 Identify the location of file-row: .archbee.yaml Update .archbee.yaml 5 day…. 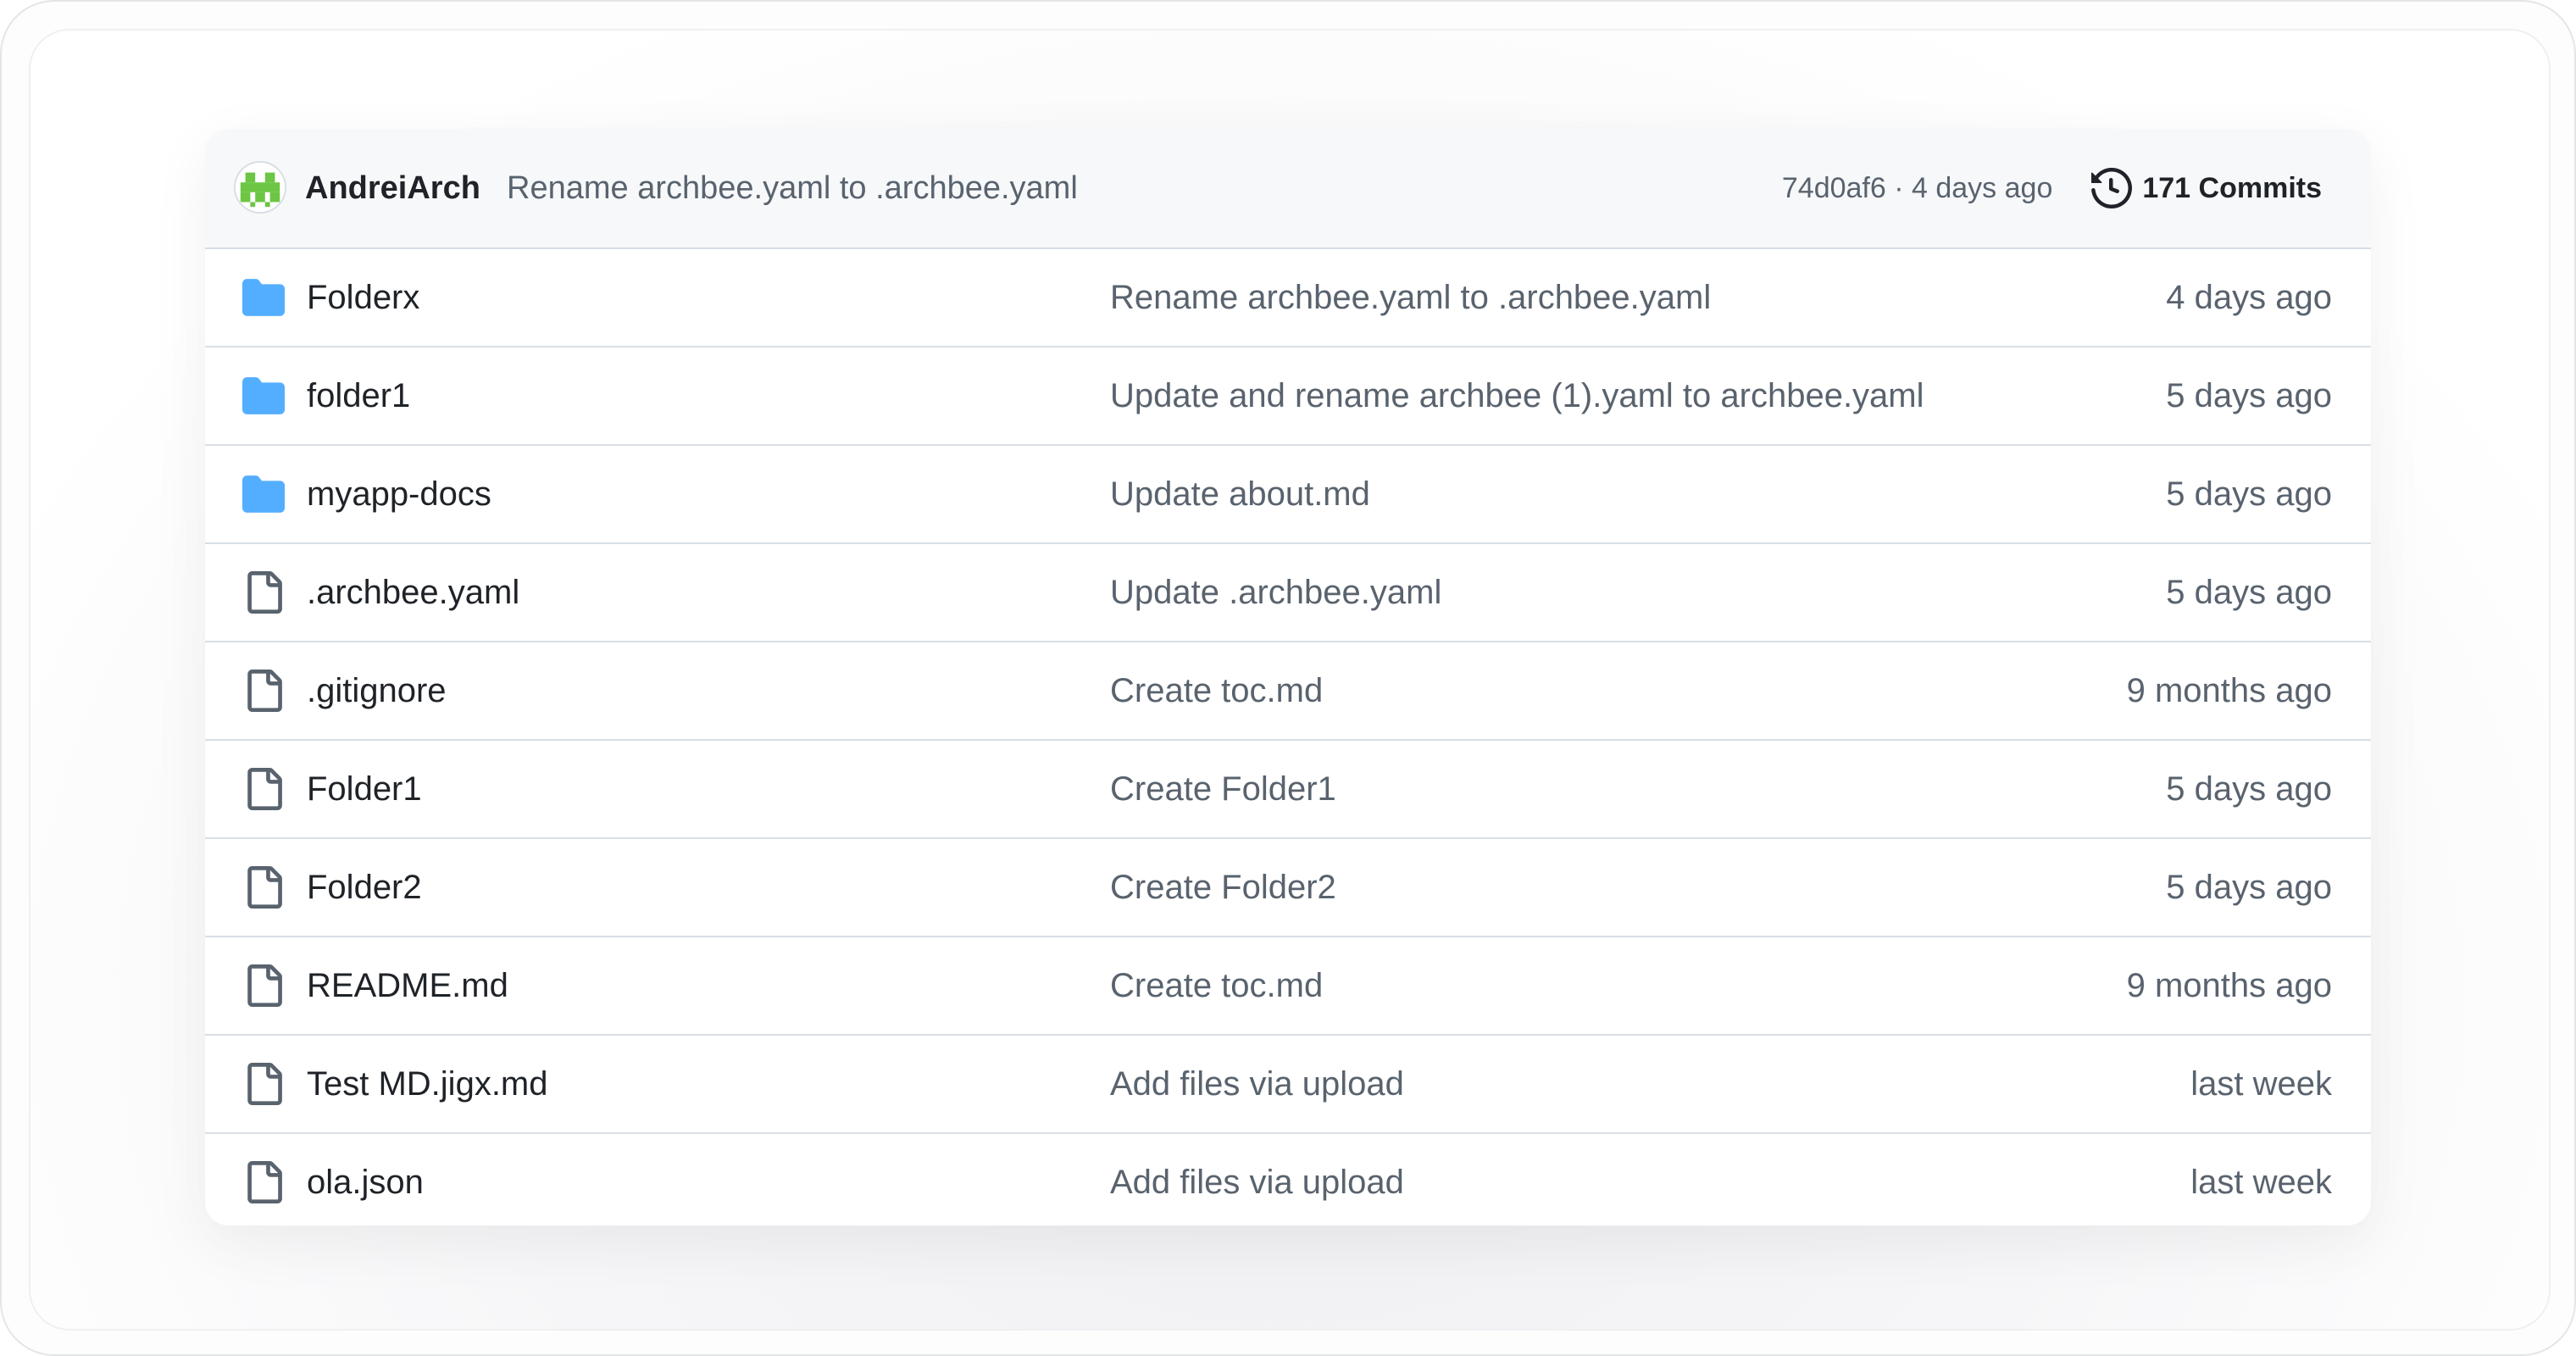
(1288, 593).